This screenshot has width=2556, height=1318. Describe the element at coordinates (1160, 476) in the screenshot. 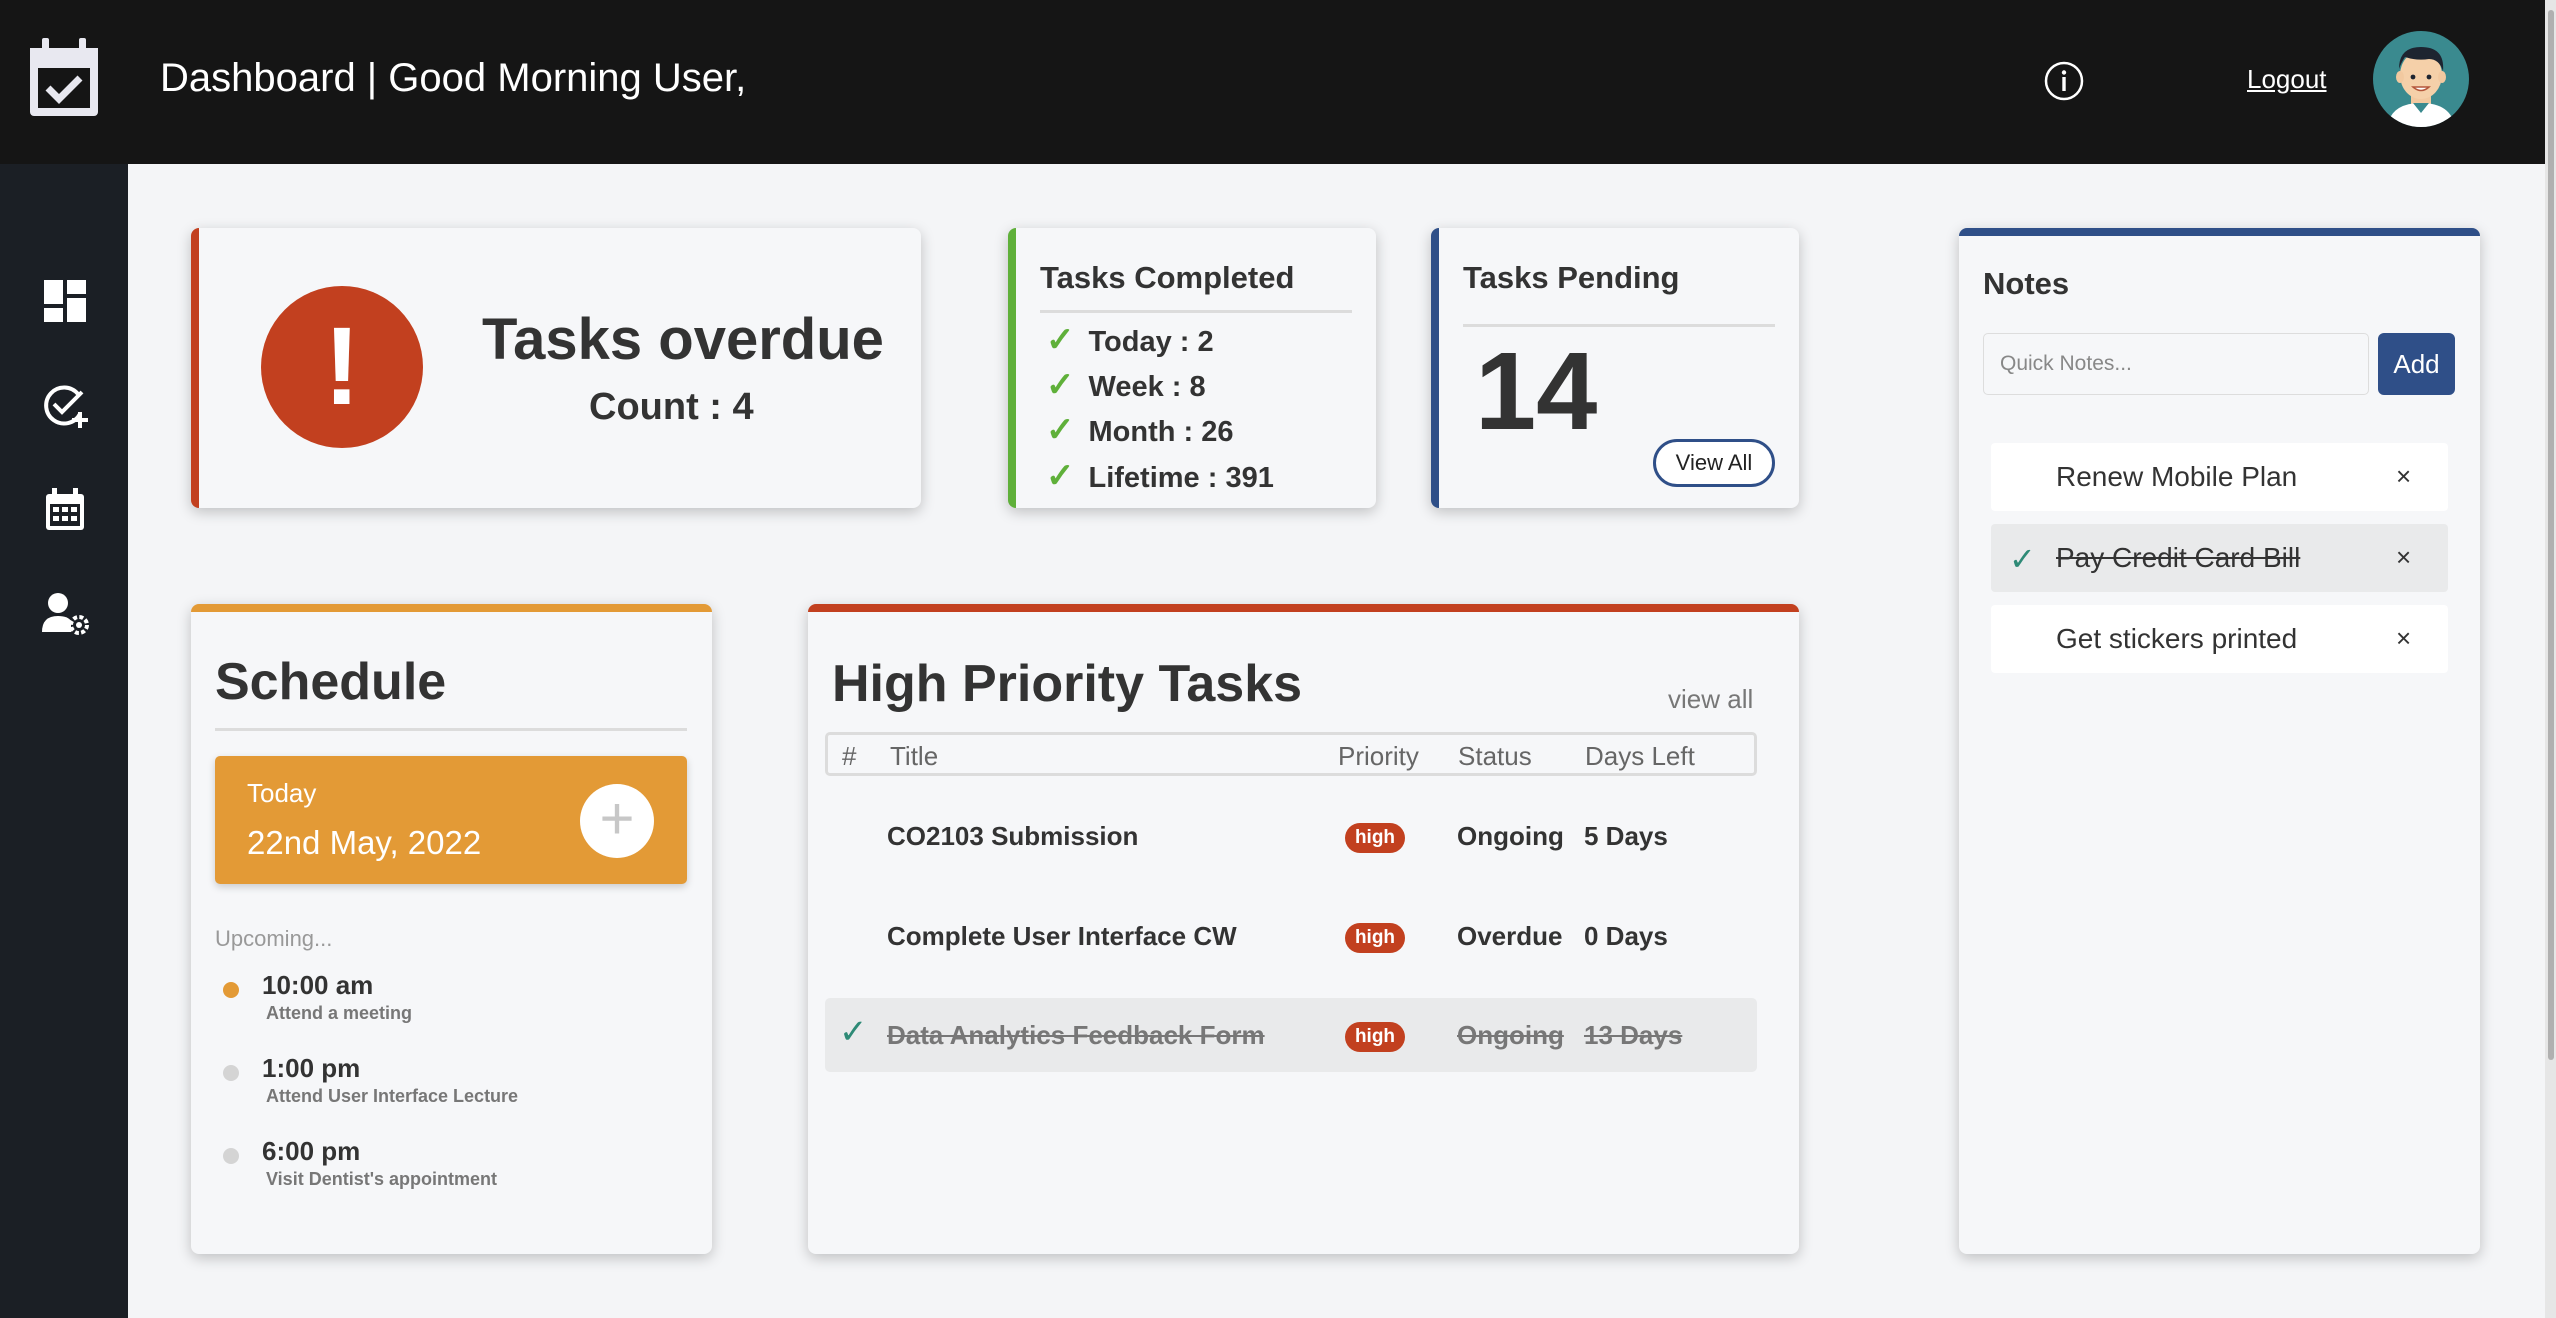

I see `stat-lifetime: ✓ Lifetime : 391` at that location.